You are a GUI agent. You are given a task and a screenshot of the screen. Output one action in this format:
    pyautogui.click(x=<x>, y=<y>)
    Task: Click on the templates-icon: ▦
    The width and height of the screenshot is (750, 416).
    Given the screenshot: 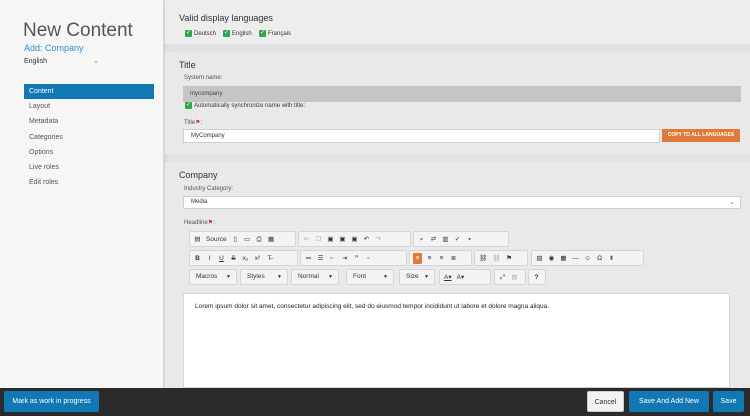 What is the action you would take?
    pyautogui.click(x=271, y=239)
    